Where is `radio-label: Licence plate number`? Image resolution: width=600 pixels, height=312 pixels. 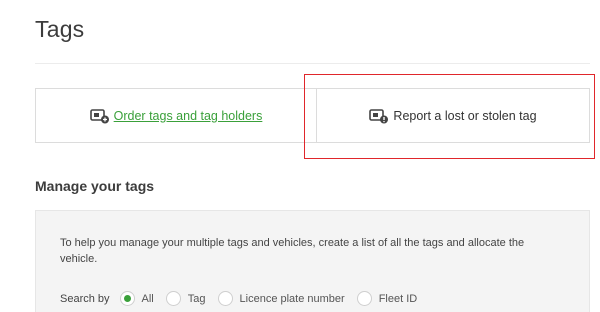 radio-label: Licence plate number is located at coordinates (292, 298).